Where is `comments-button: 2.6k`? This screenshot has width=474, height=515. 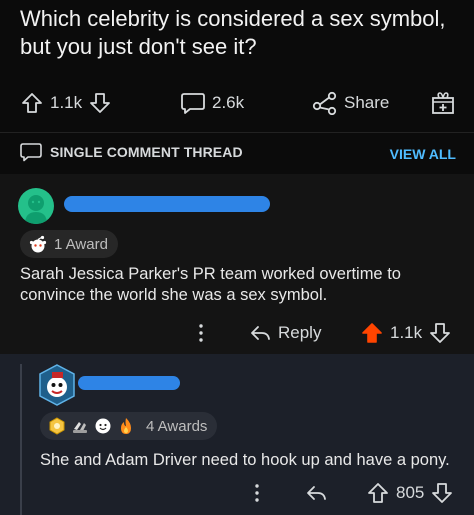 comments-button: 2.6k is located at coordinates (215, 103).